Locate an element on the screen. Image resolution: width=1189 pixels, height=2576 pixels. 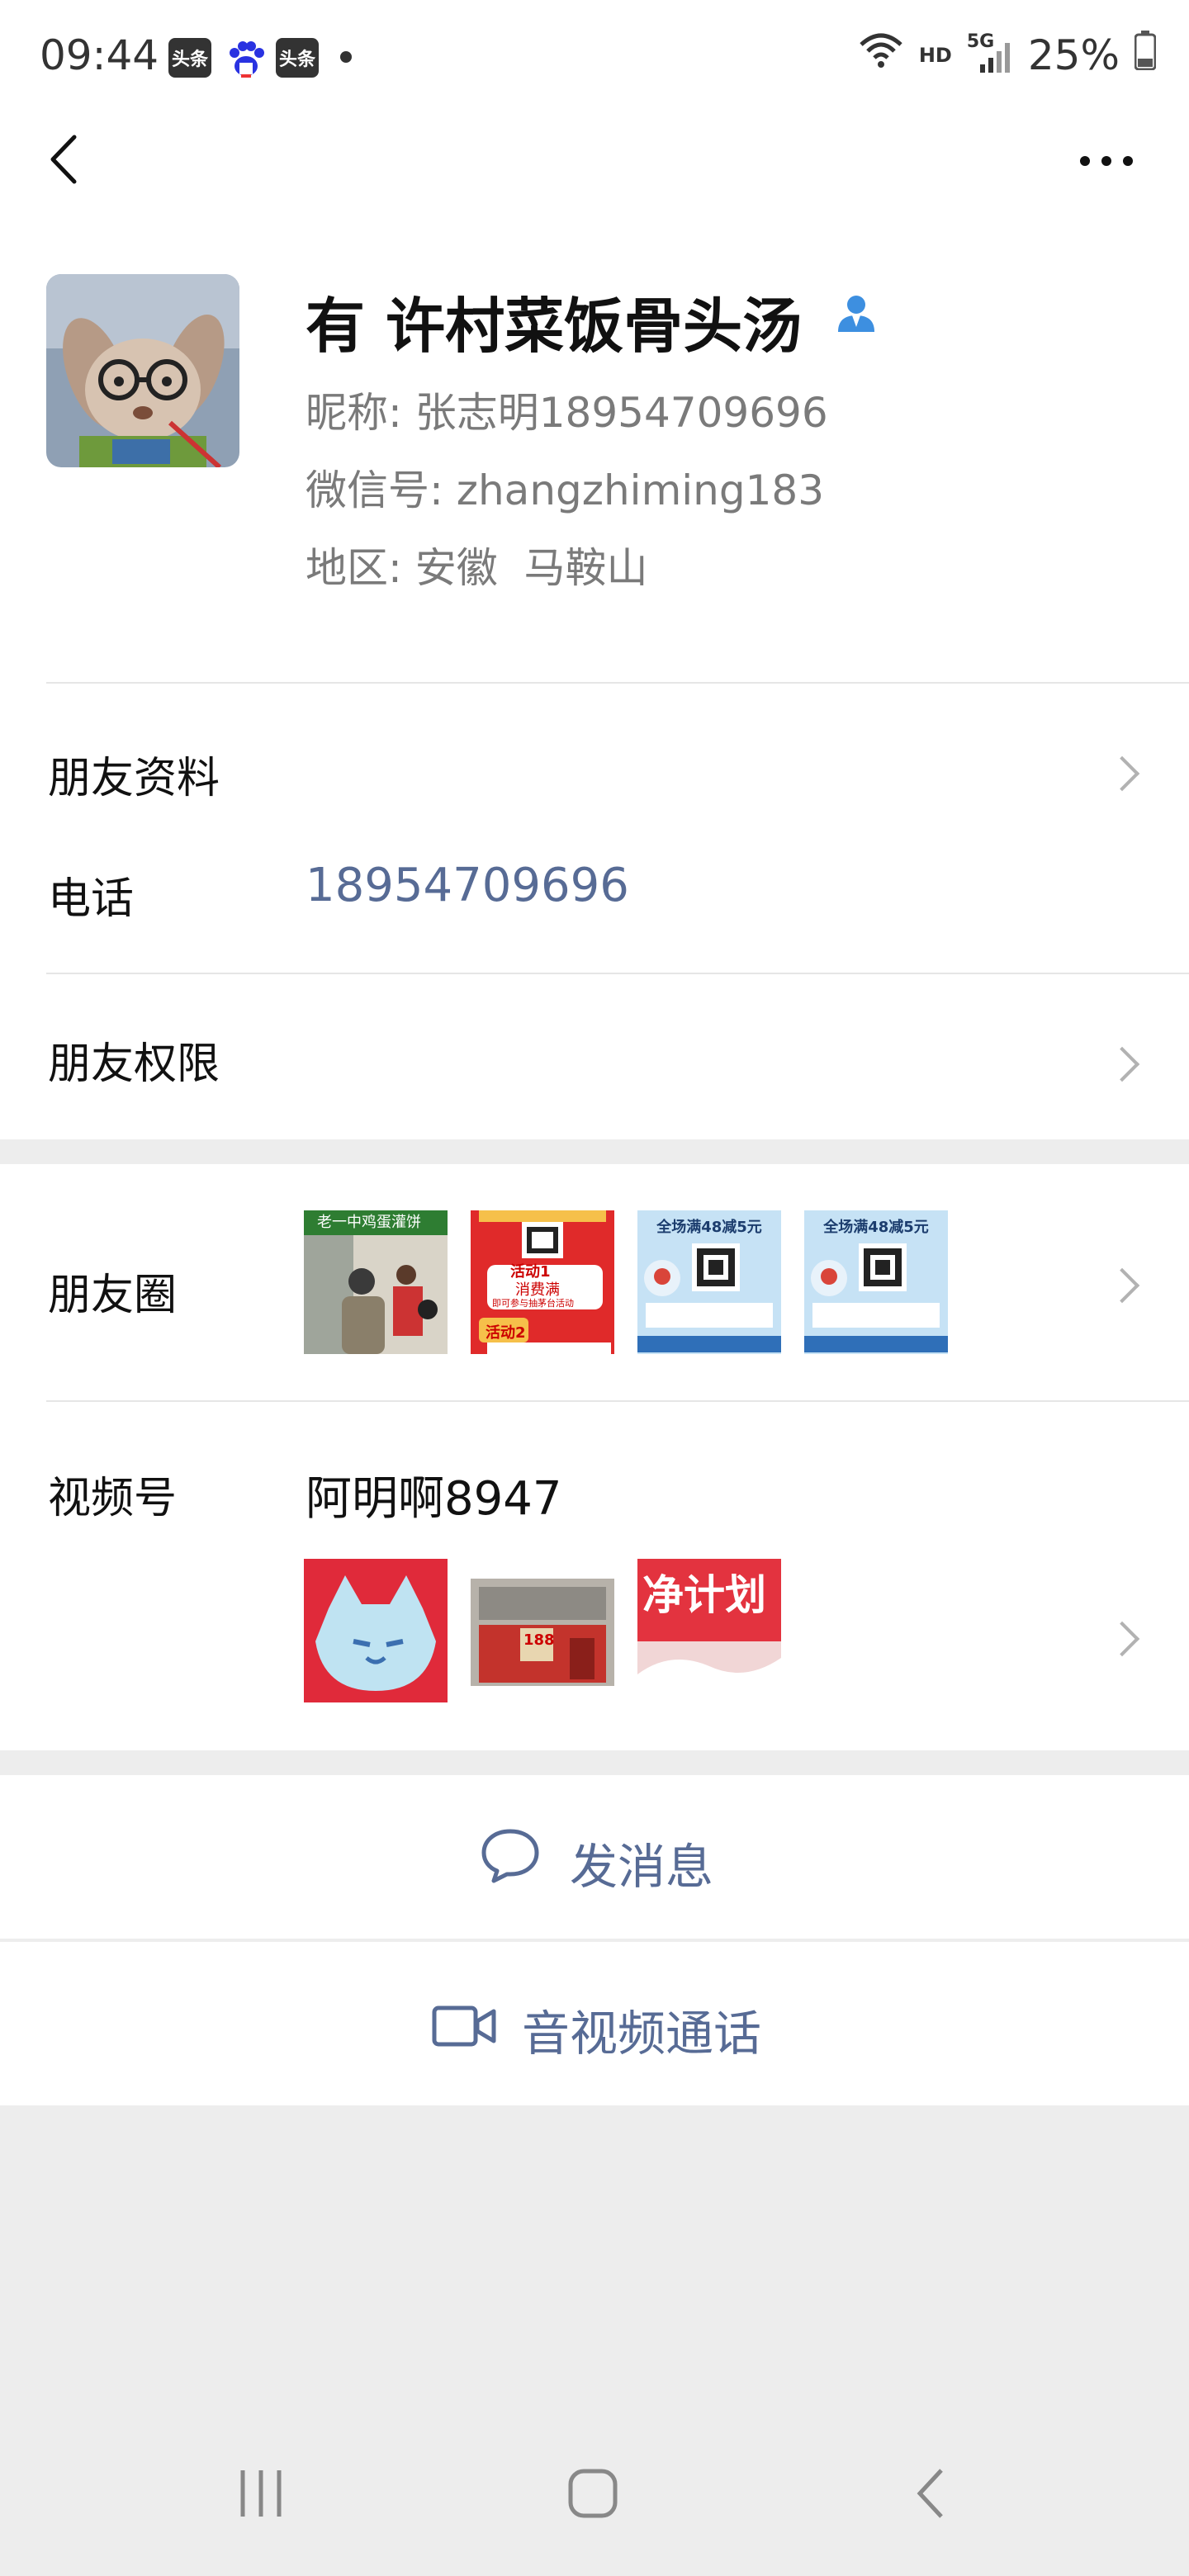
status-right: HD 5G 25% is located at coordinates (1007, 55).